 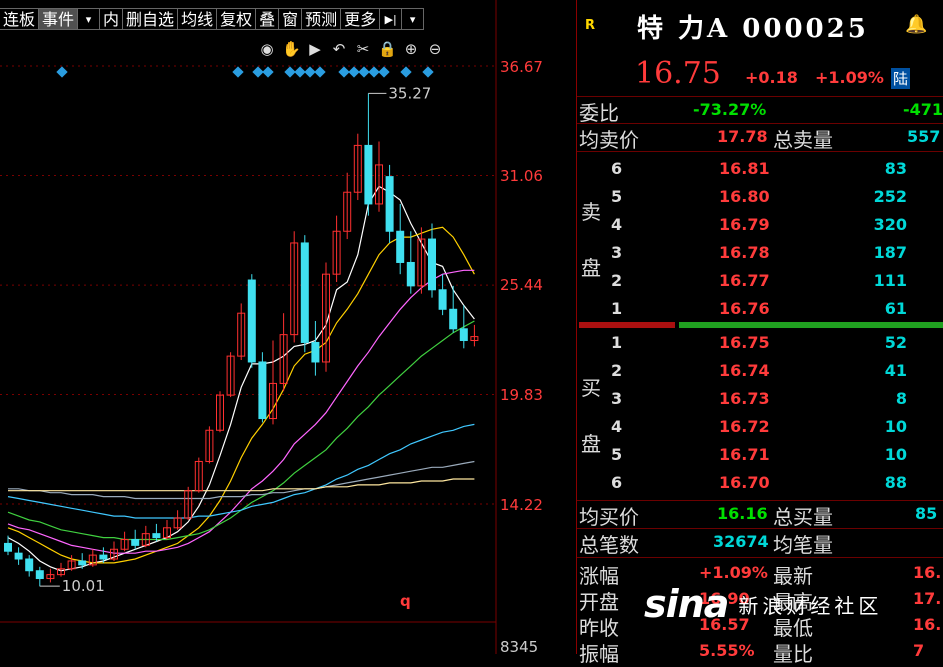 I want to click on r-badge: R, so click(x=590, y=25).